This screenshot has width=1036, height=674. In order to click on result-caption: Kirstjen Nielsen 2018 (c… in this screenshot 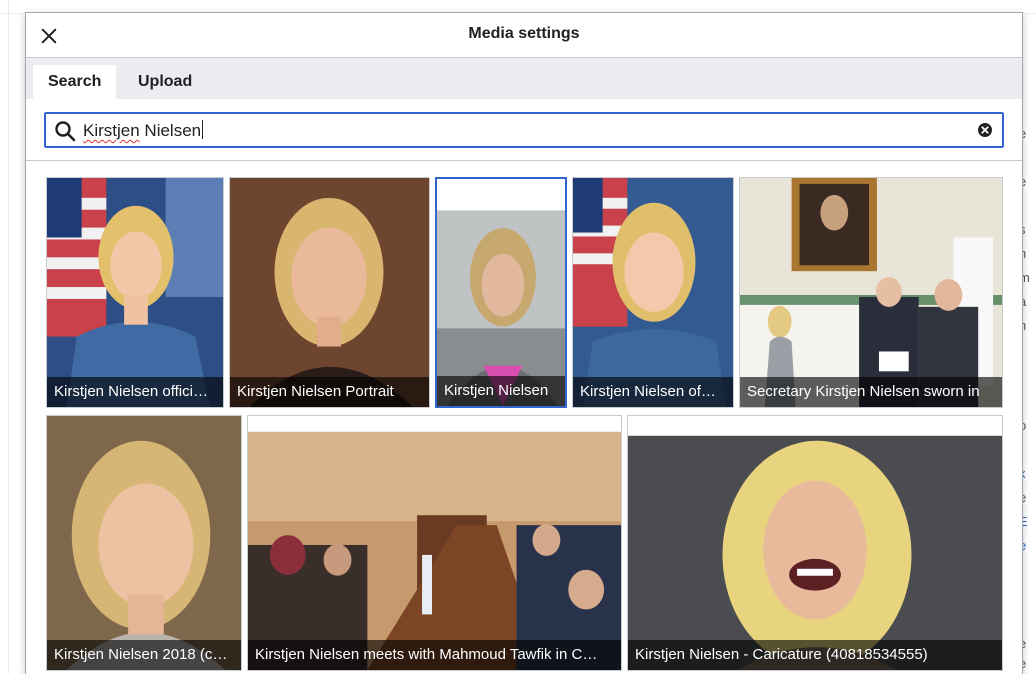, I will do `click(144, 655)`.